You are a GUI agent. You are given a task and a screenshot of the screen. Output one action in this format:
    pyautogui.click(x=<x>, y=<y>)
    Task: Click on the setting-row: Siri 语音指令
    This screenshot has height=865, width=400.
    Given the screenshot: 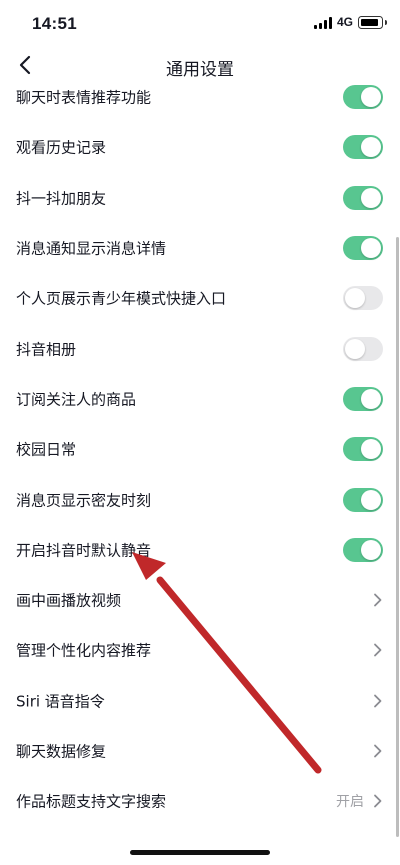 What is the action you would take?
    pyautogui.click(x=200, y=701)
    